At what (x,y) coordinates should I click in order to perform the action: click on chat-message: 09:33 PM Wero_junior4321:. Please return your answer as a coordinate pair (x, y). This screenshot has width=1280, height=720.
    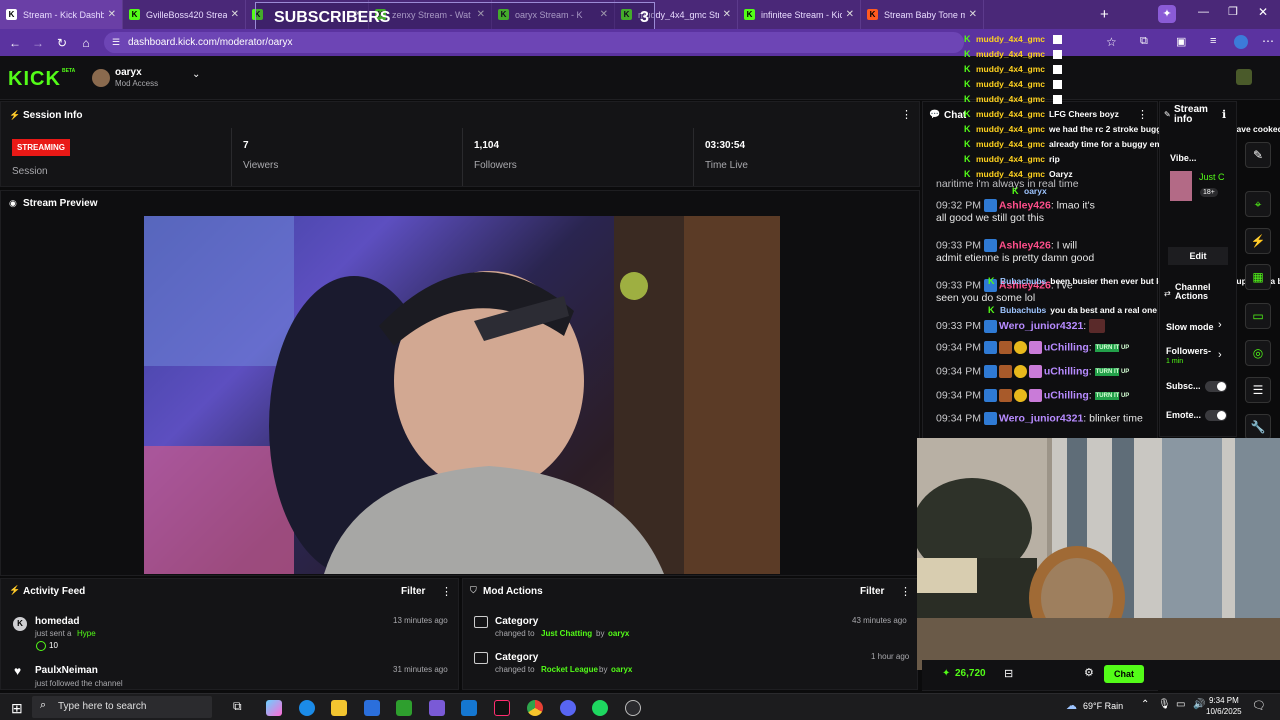
    Looking at the image, I should click on (1021, 326).